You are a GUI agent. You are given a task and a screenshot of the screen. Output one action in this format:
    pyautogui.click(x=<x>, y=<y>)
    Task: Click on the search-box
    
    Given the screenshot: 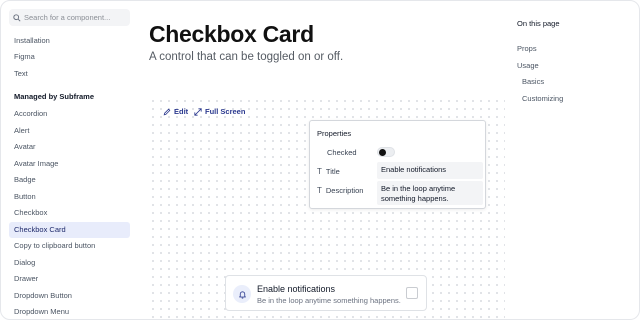 What is the action you would take?
    pyautogui.click(x=69, y=17)
    